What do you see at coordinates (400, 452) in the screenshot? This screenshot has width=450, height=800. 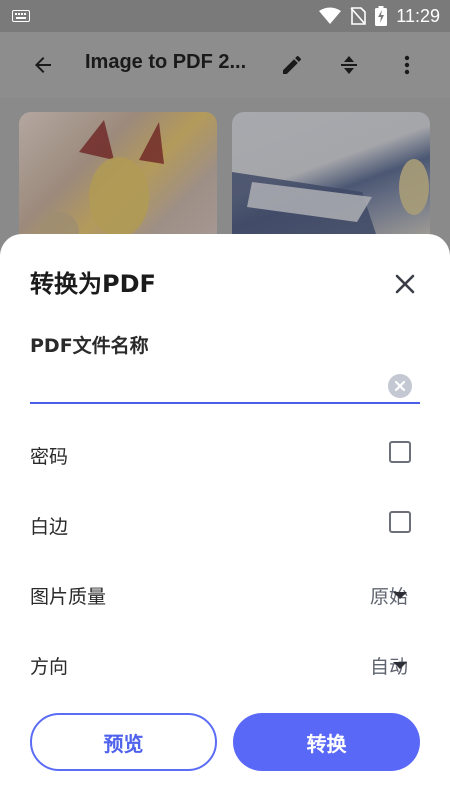 I see `password-checkbox` at bounding box center [400, 452].